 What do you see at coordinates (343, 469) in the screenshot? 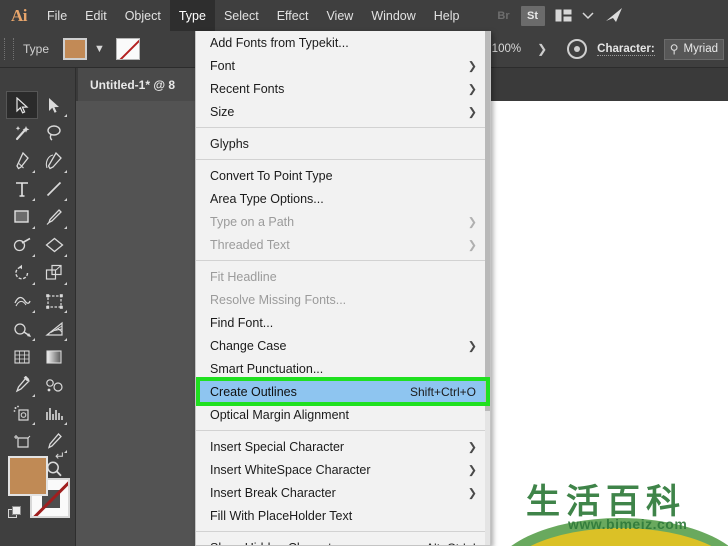
I see `menu-item-insert-whitespace-character: Insert WhiteSpace Character ❯` at bounding box center [343, 469].